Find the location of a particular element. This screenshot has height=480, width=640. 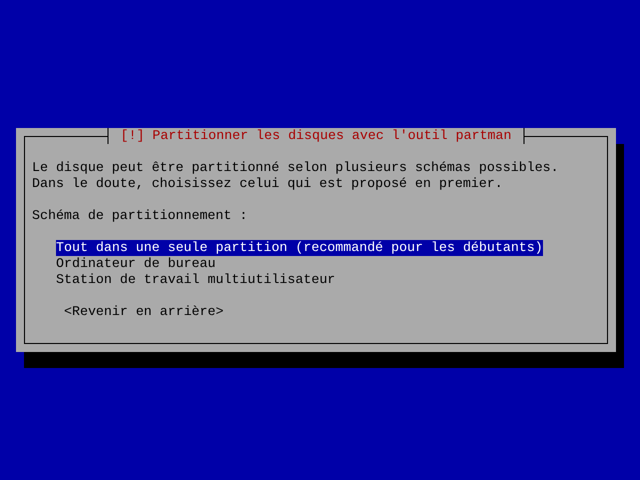

menu-option: Ordinateur de bureau is located at coordinates (136, 264).